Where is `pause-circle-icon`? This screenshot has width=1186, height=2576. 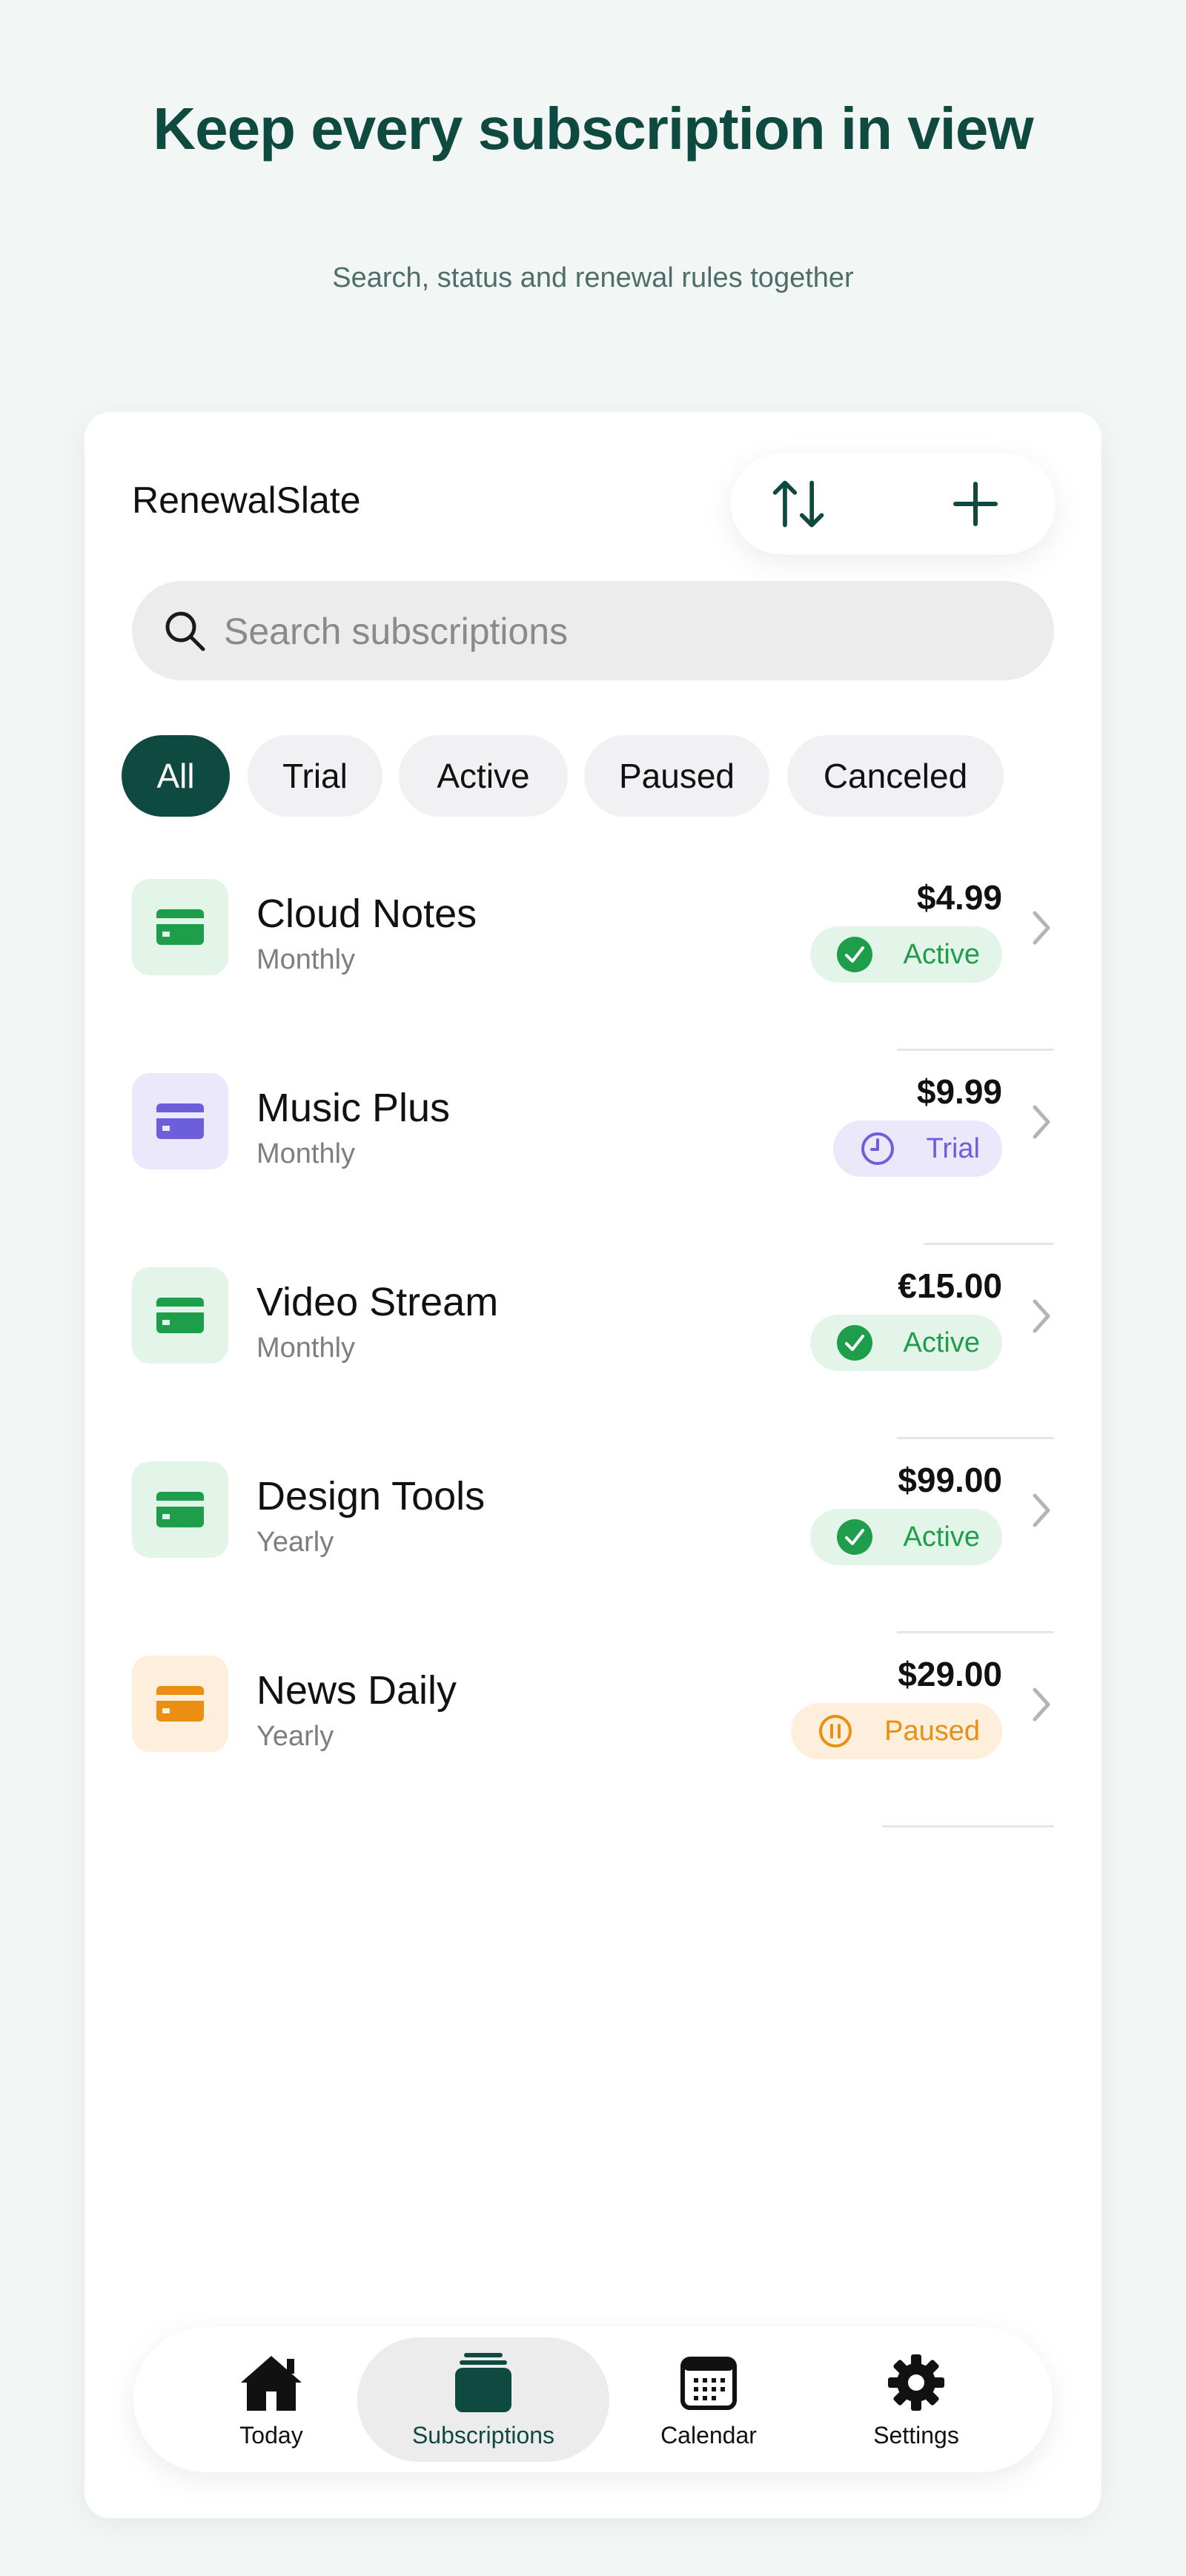 pause-circle-icon is located at coordinates (836, 1731).